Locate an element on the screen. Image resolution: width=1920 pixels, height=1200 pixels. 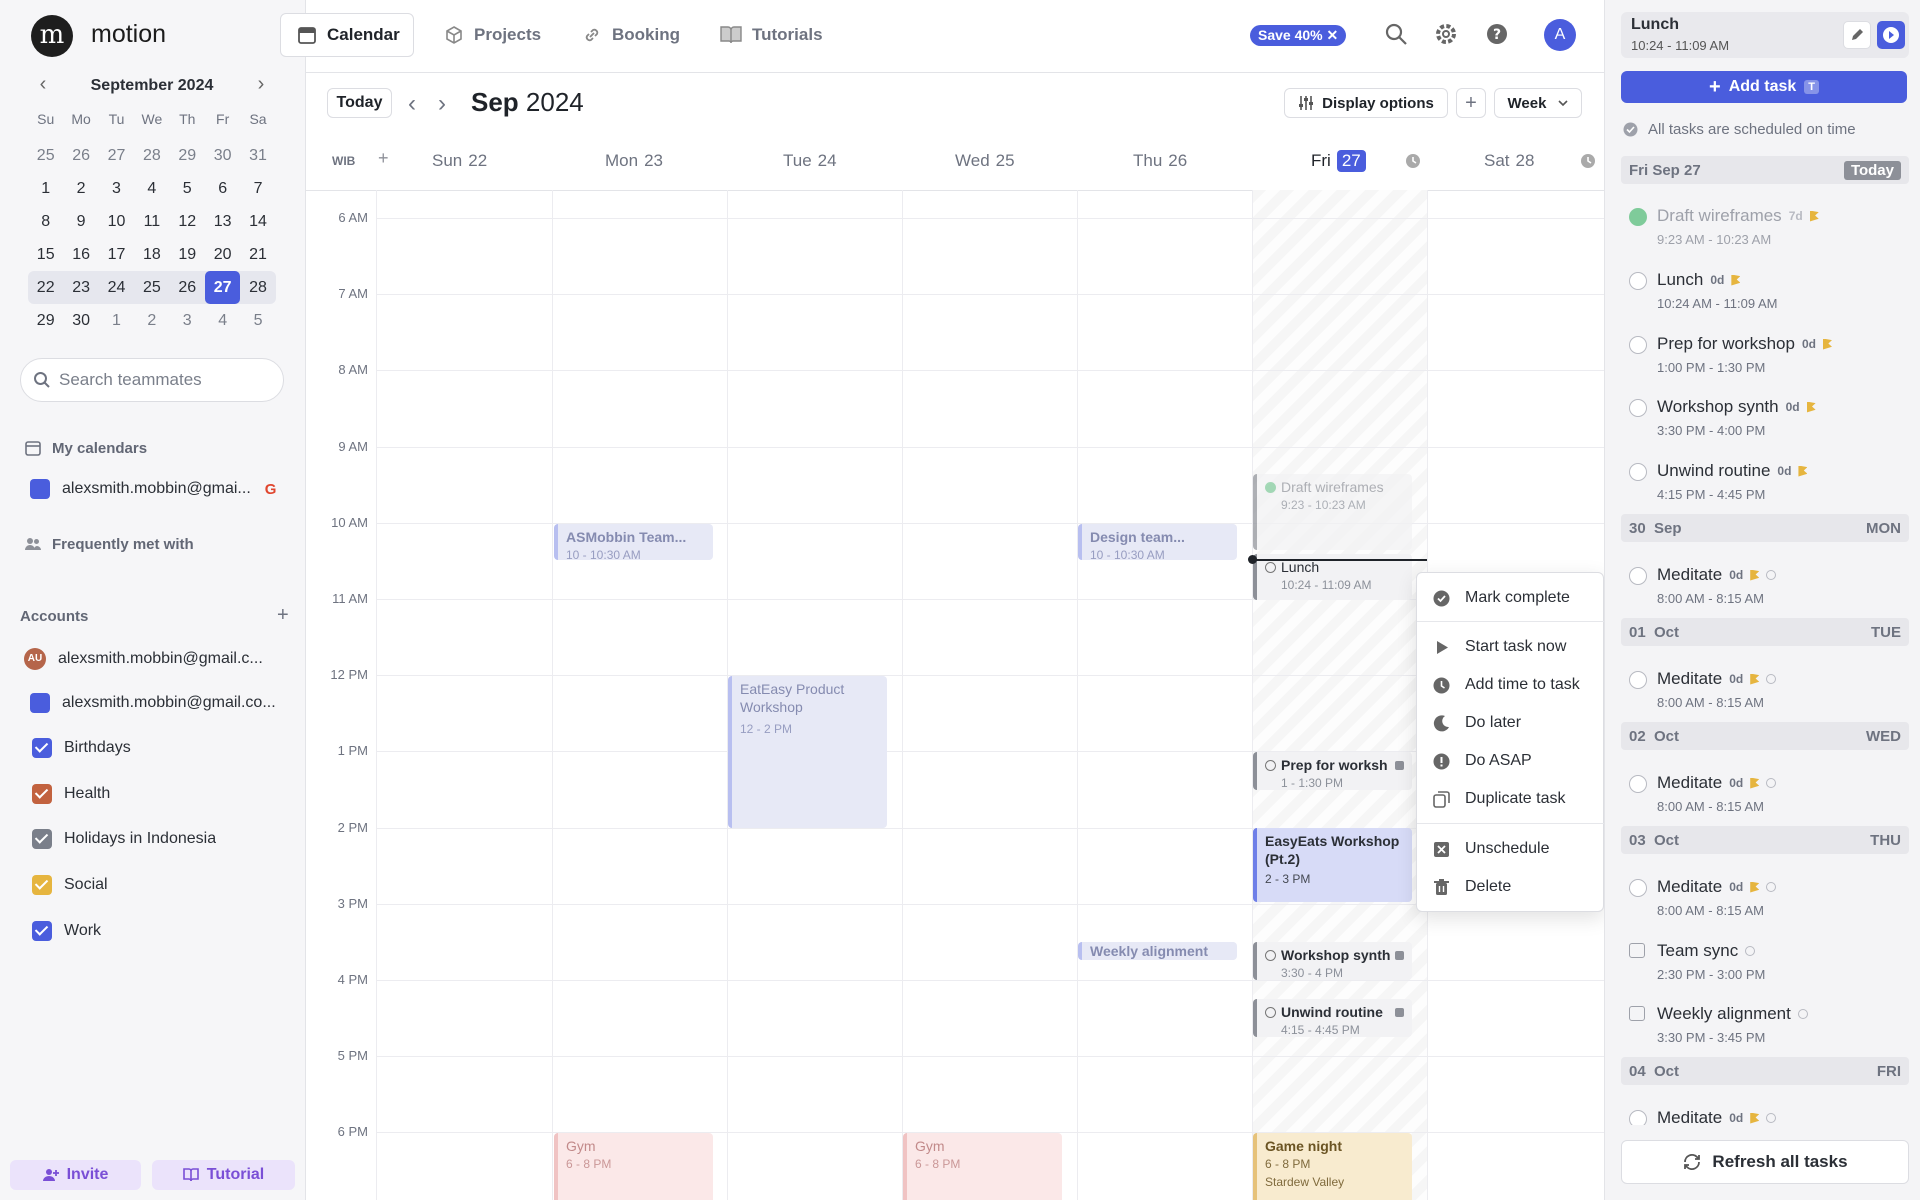
menu-do-asap: Do ASAP is located at coordinates (1511, 761).